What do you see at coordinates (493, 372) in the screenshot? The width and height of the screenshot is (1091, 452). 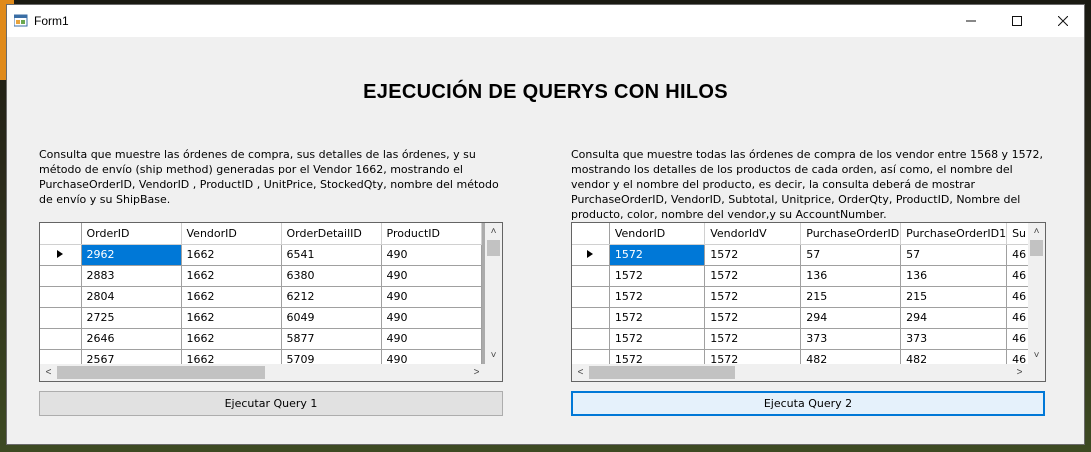 I see `scrollbar-corner` at bounding box center [493, 372].